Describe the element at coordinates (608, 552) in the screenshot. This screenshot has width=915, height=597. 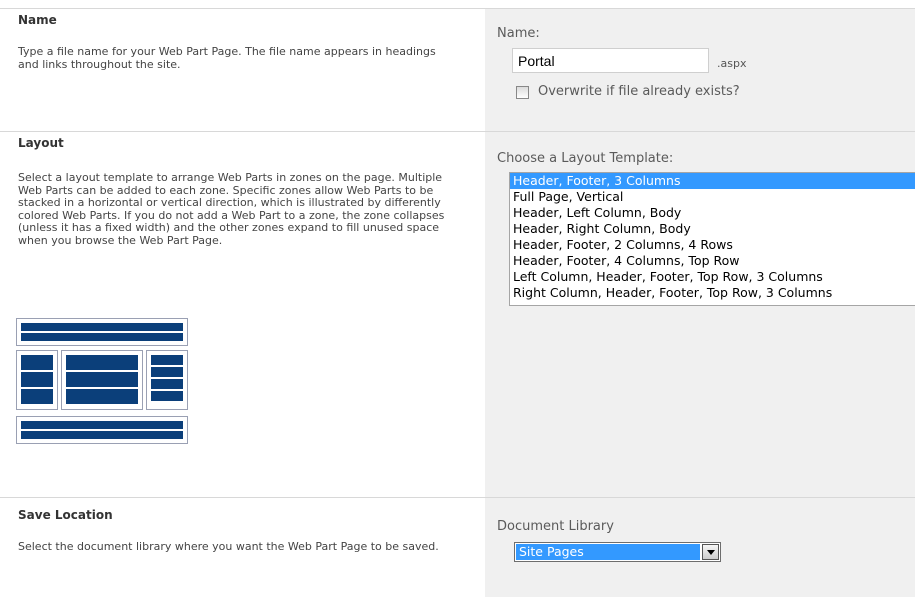
I see `document-library-selected-value: Site Pages` at that location.